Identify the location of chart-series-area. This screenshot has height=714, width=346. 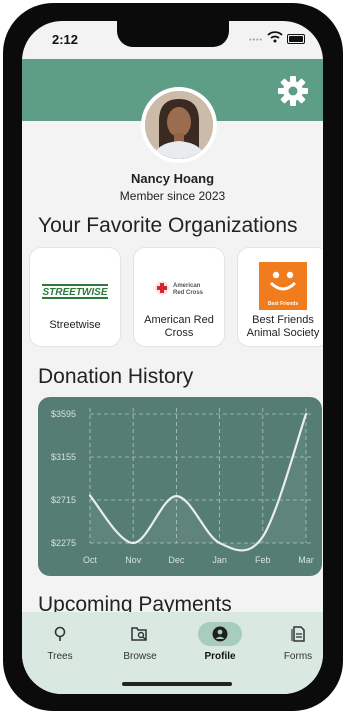
(198, 482).